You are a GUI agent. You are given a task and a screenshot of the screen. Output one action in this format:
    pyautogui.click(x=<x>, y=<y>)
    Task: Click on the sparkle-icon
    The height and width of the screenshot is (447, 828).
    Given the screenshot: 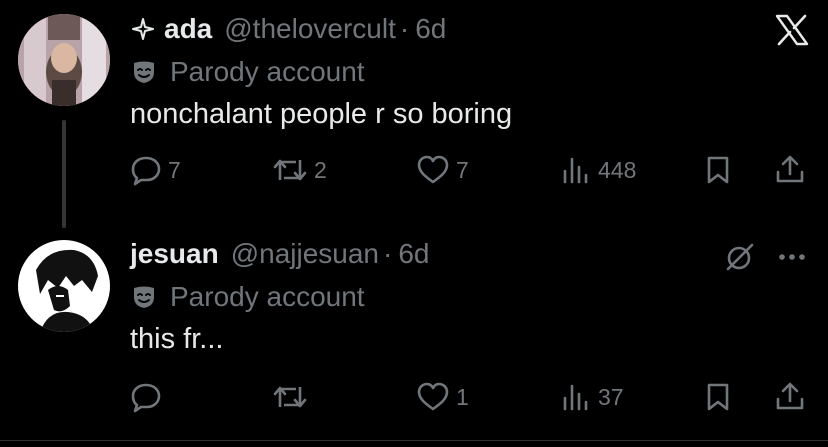 What is the action you would take?
    pyautogui.click(x=143, y=29)
    